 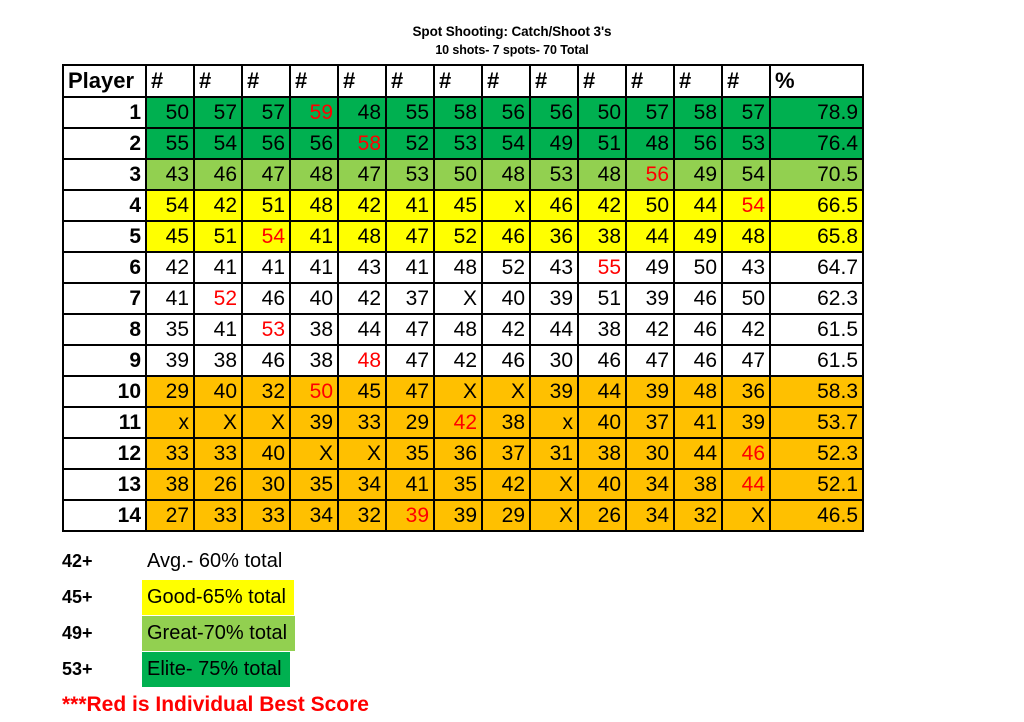 I want to click on column-header-attempt-11: #, so click(x=650, y=81).